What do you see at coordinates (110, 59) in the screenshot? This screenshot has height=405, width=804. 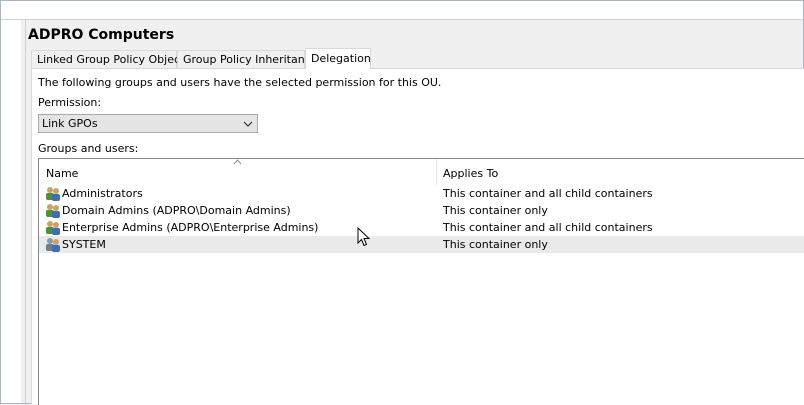 I see `tab-linked-gpos: Linked Group Policy Objects` at bounding box center [110, 59].